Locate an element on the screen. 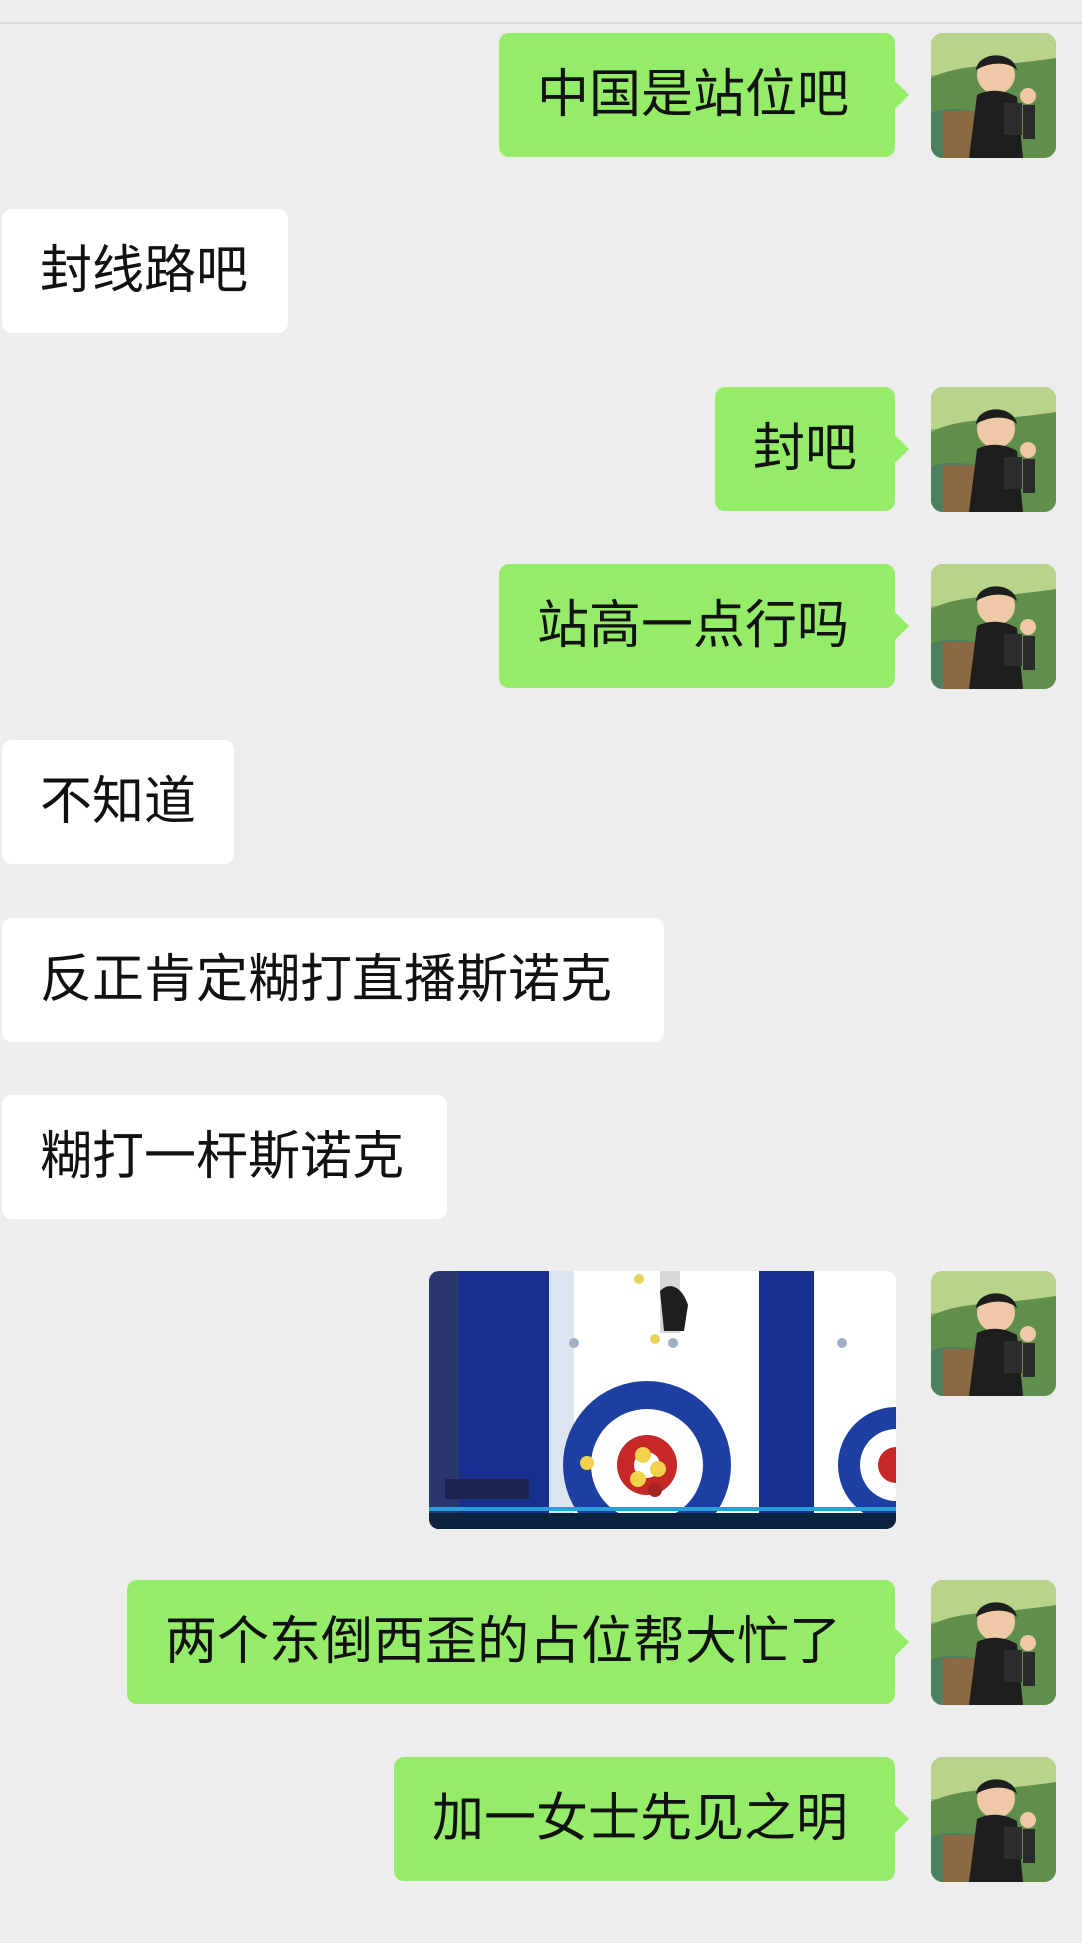 This screenshot has height=1943, width=1082. message-bubble-outgoing: 加一女士先见之明 is located at coordinates (651, 1819).